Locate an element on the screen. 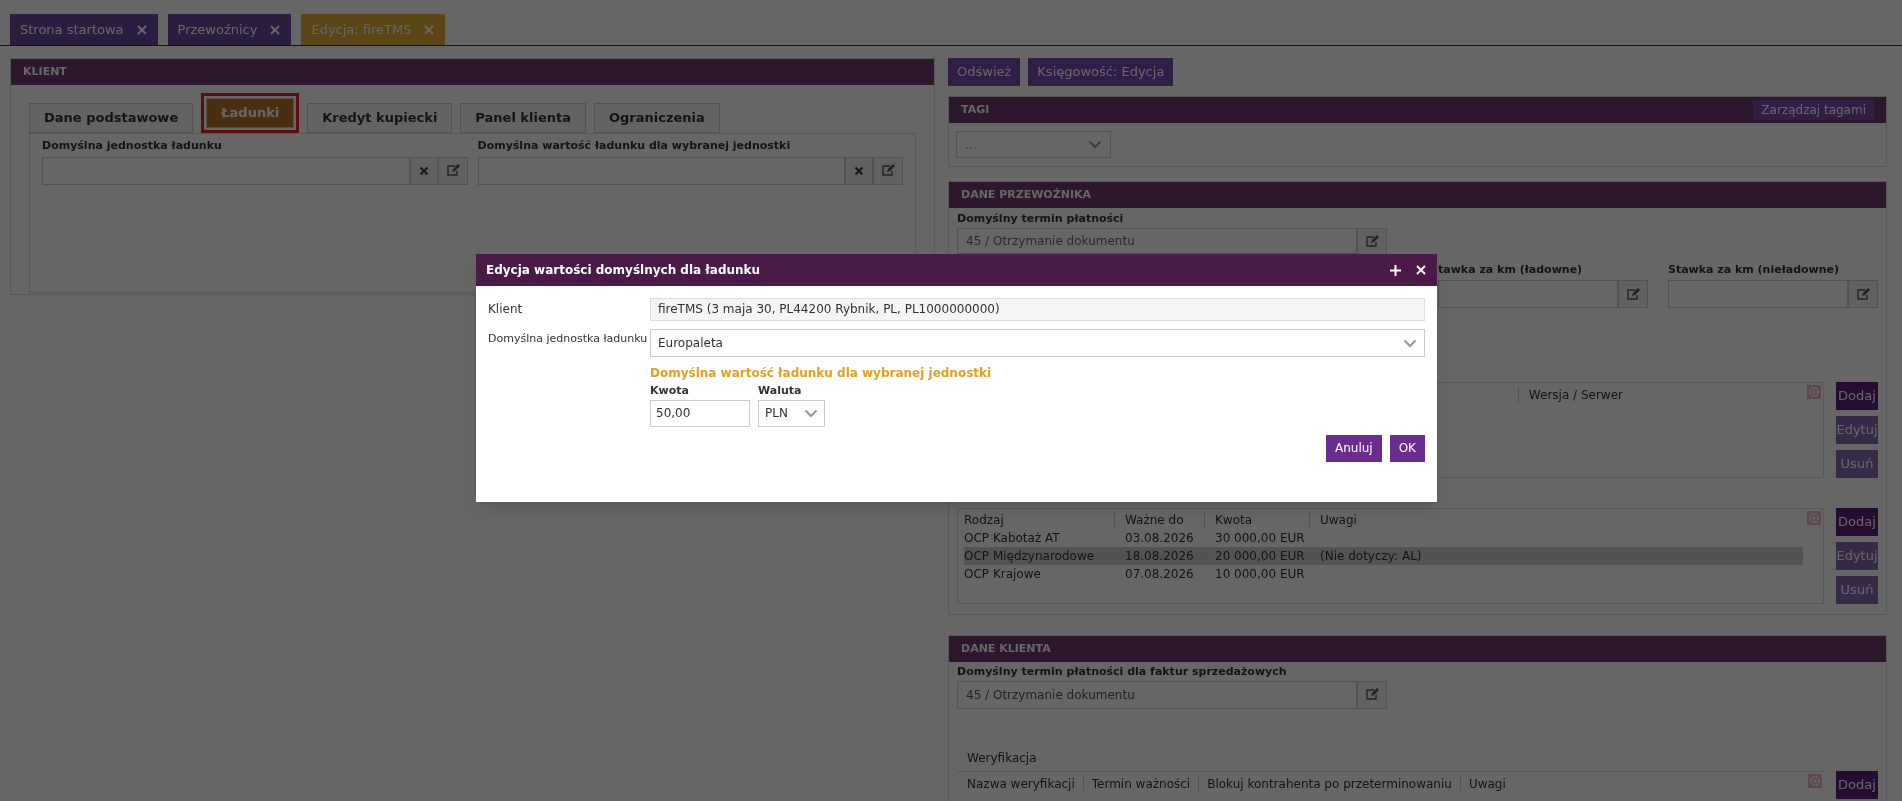 This screenshot has width=1902, height=801. table-row: OCP Kabotaż AT 03.08.2026 30 000,00 EUR is located at coordinates (1383, 538).